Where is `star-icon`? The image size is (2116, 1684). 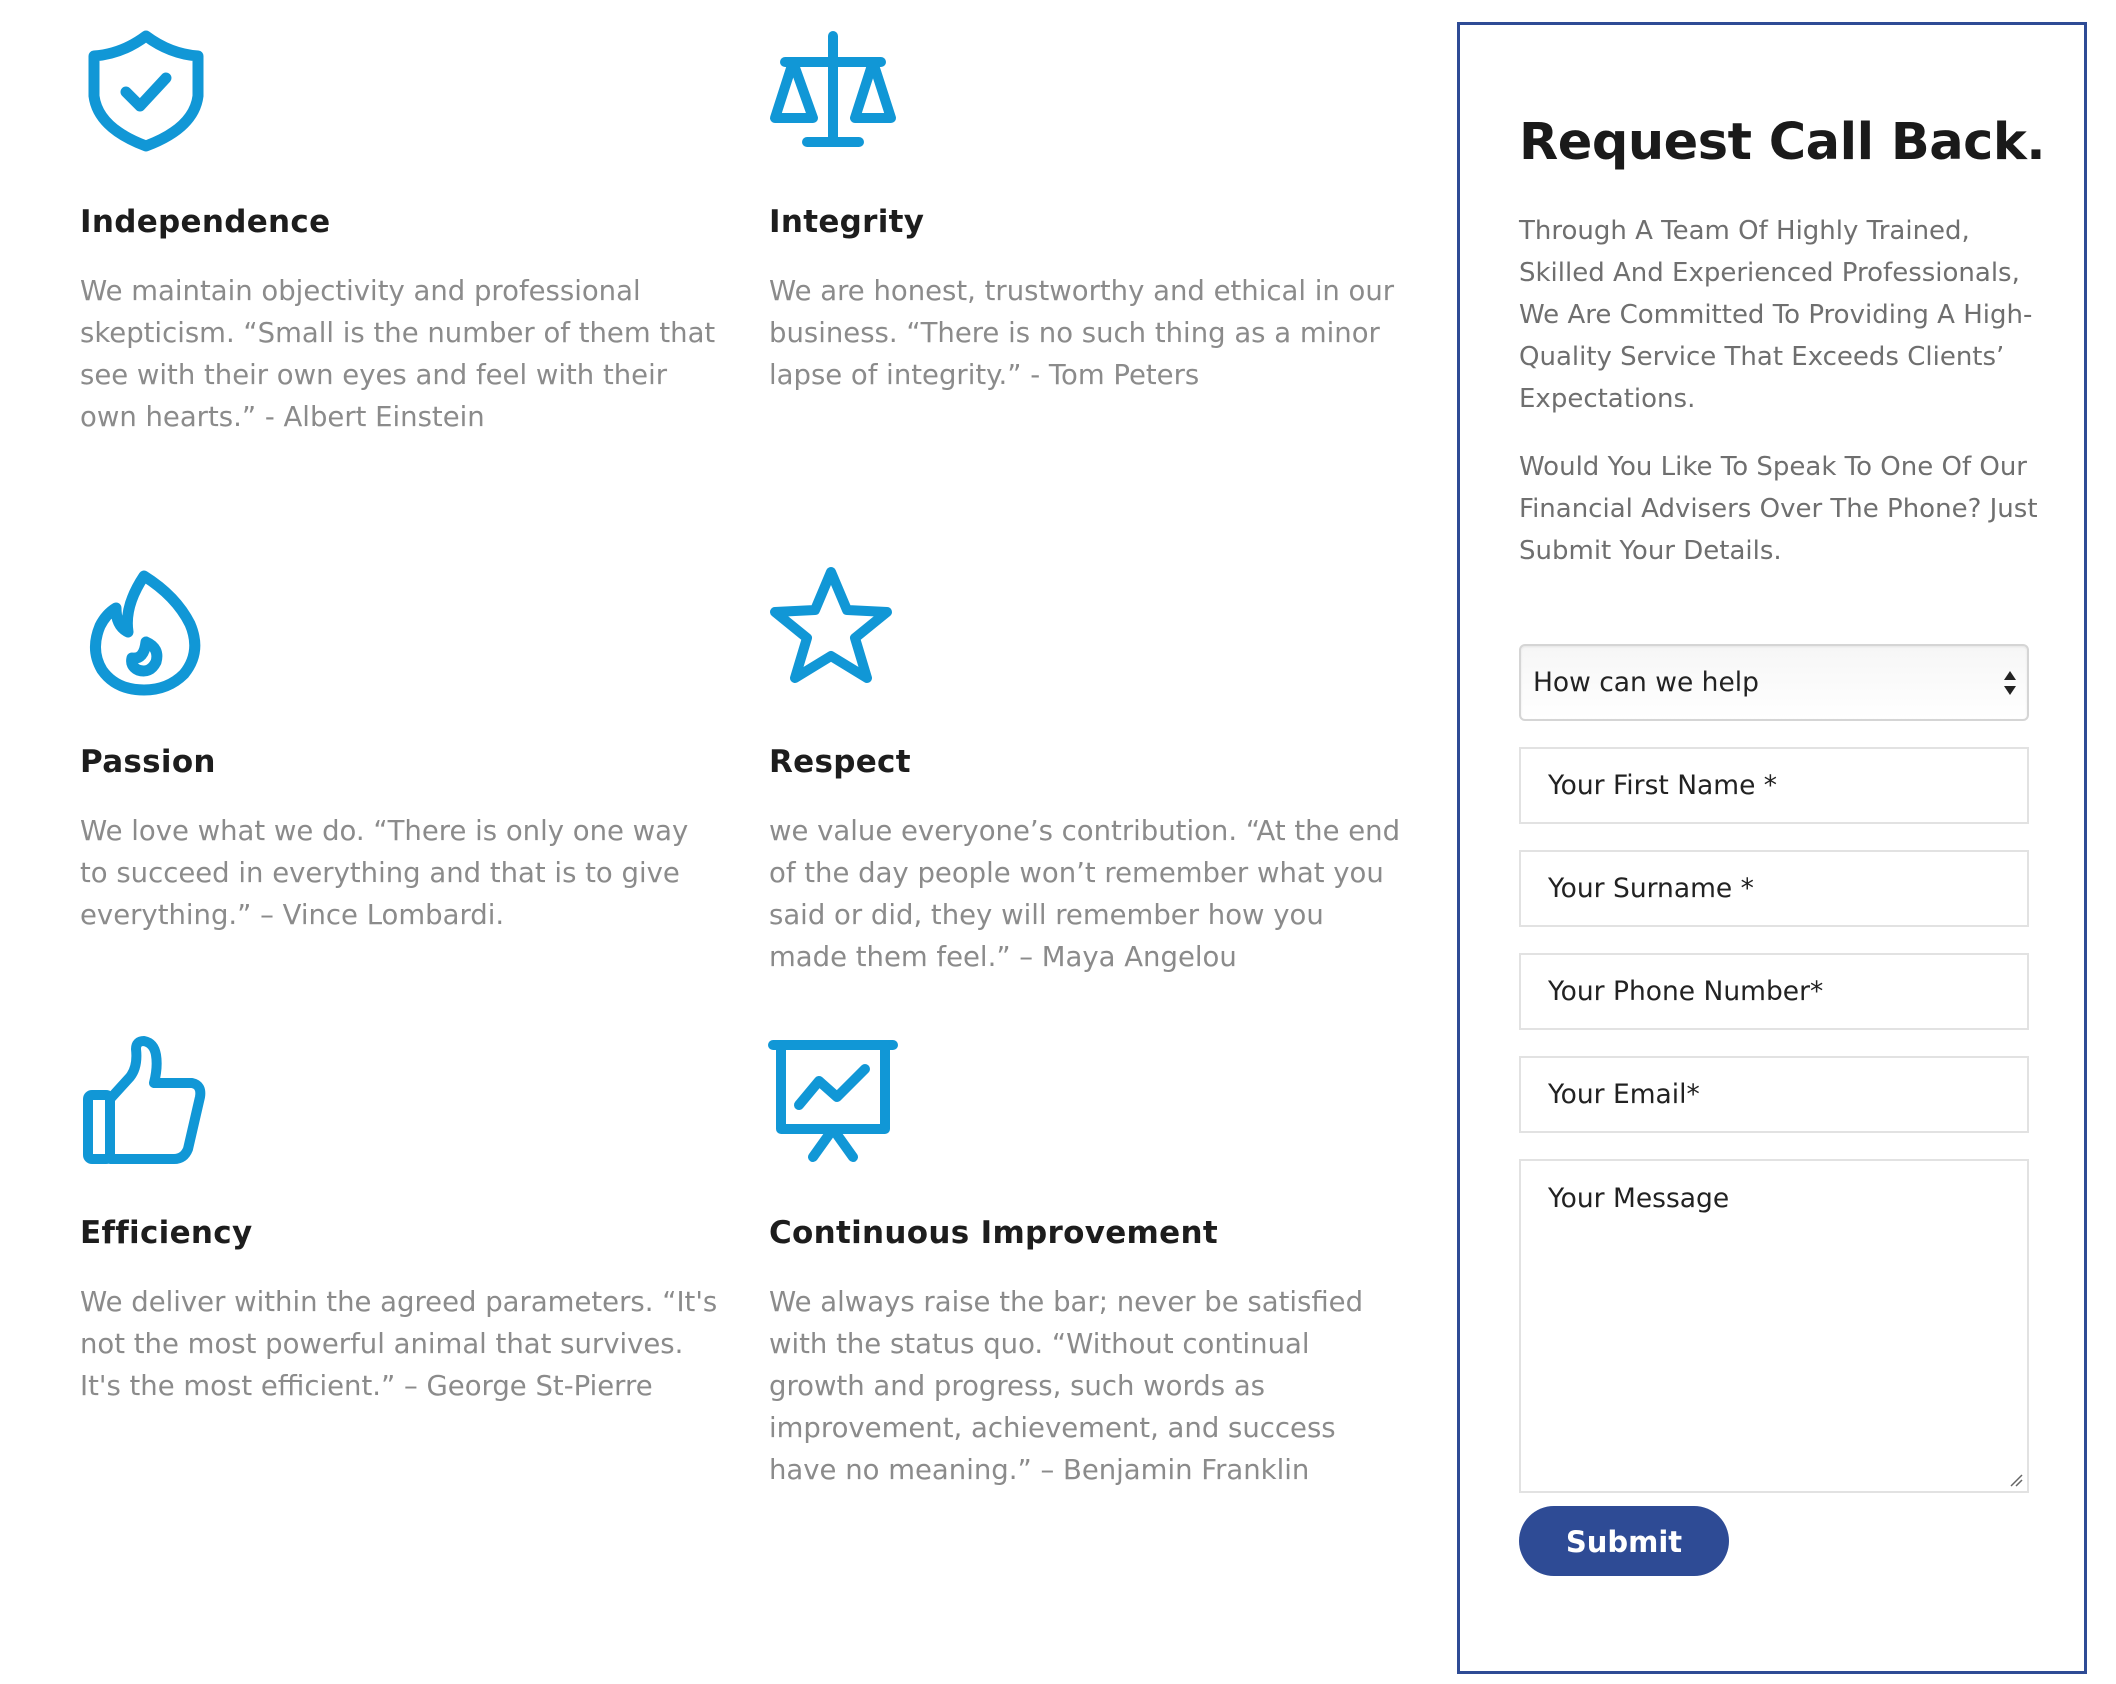
star-icon is located at coordinates (831, 632).